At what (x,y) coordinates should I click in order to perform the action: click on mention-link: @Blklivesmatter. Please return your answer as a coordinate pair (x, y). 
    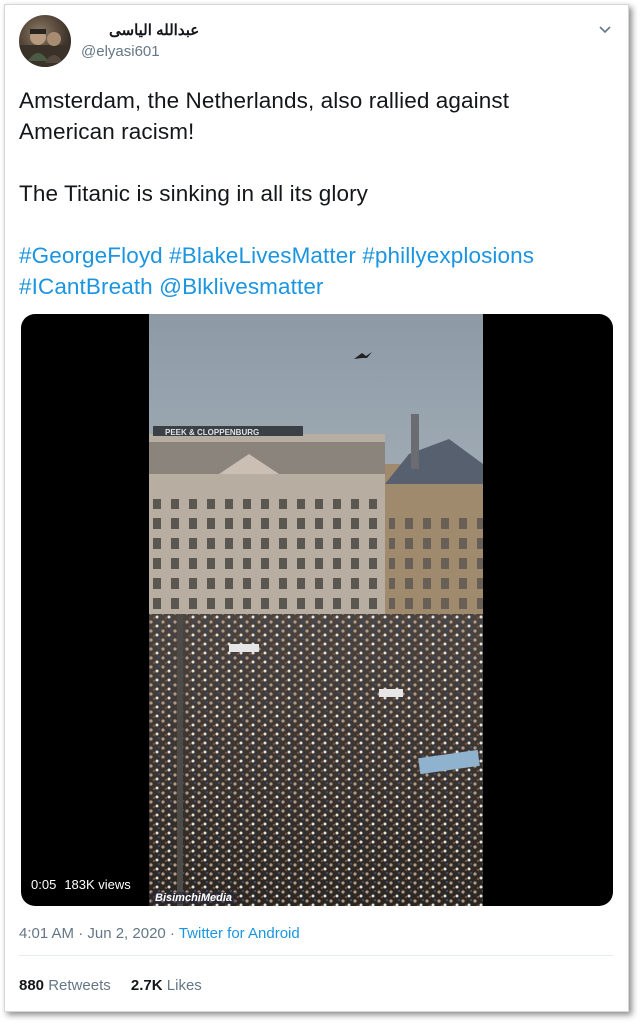
    Looking at the image, I should click on (241, 286).